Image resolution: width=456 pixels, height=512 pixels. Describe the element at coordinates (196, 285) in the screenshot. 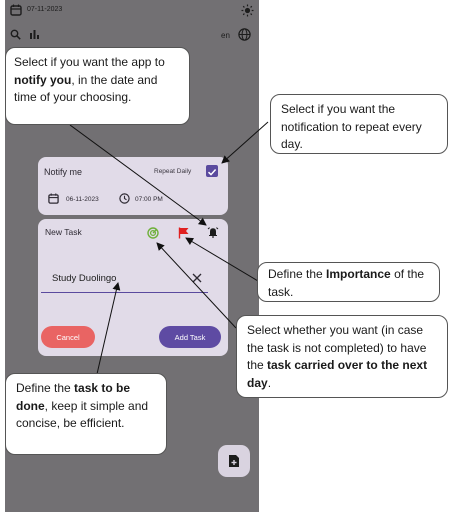

I see `pointer-carry` at that location.